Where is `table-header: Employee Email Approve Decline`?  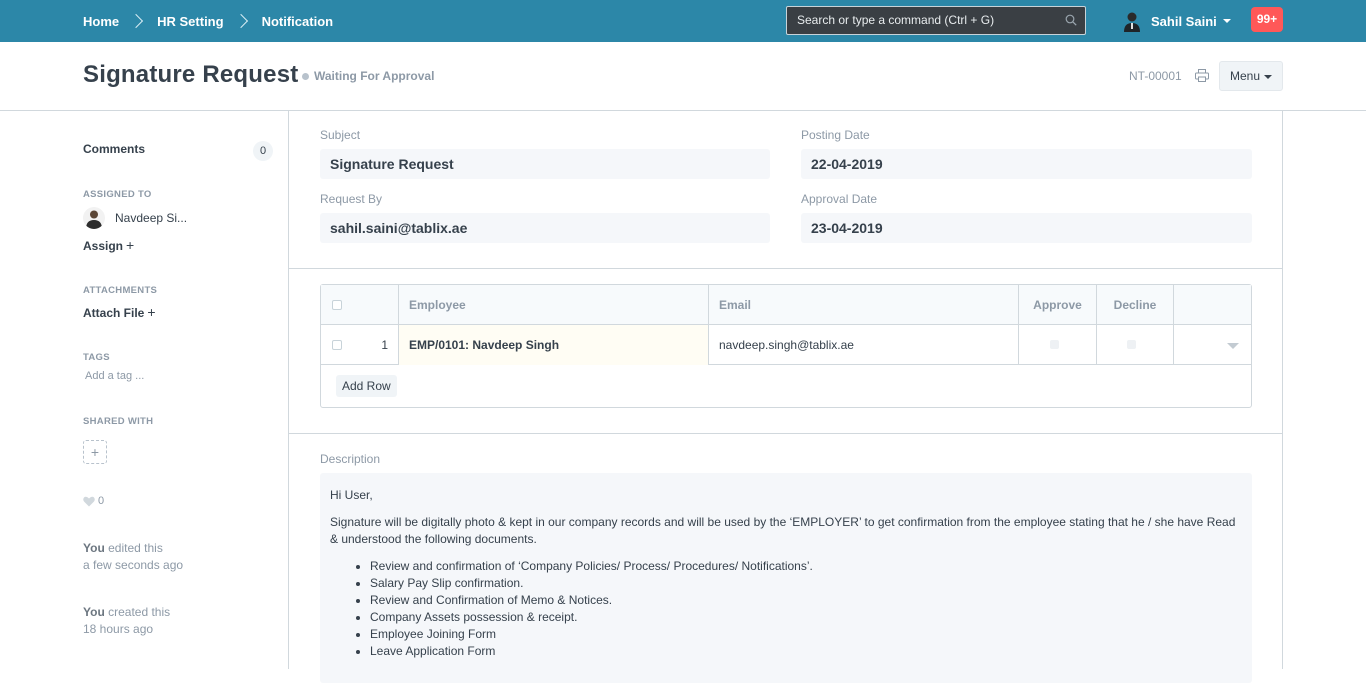 table-header: Employee Email Approve Decline is located at coordinates (786, 305).